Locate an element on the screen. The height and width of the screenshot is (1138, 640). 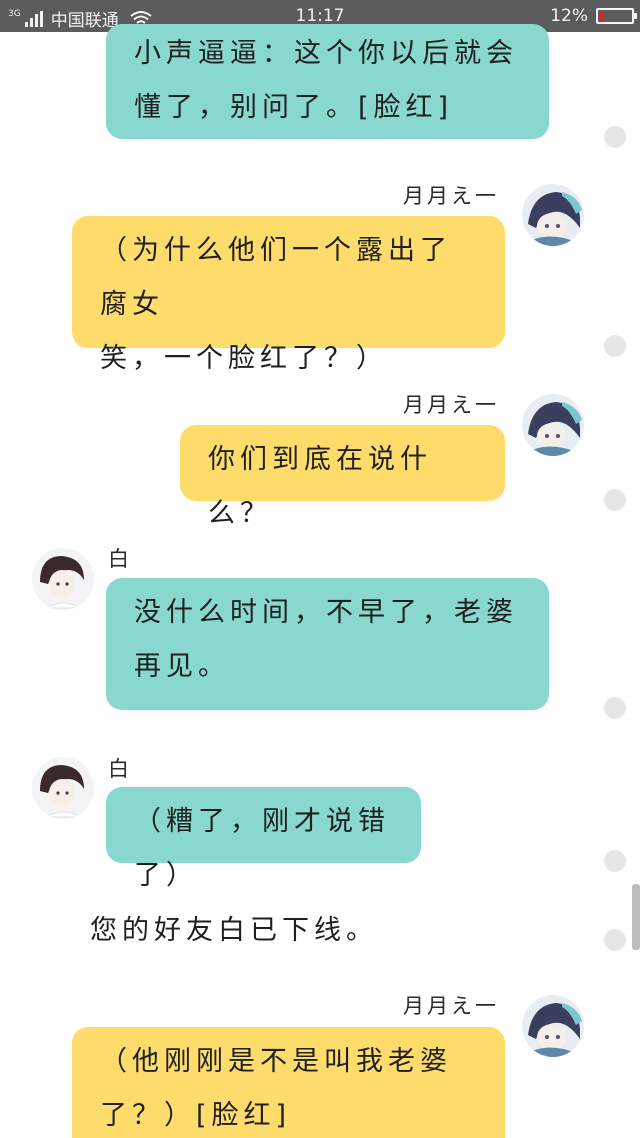
message-bubble: （为什么他们一个露出了腐女 笑，一个脸红了？） is located at coordinates (288, 295).